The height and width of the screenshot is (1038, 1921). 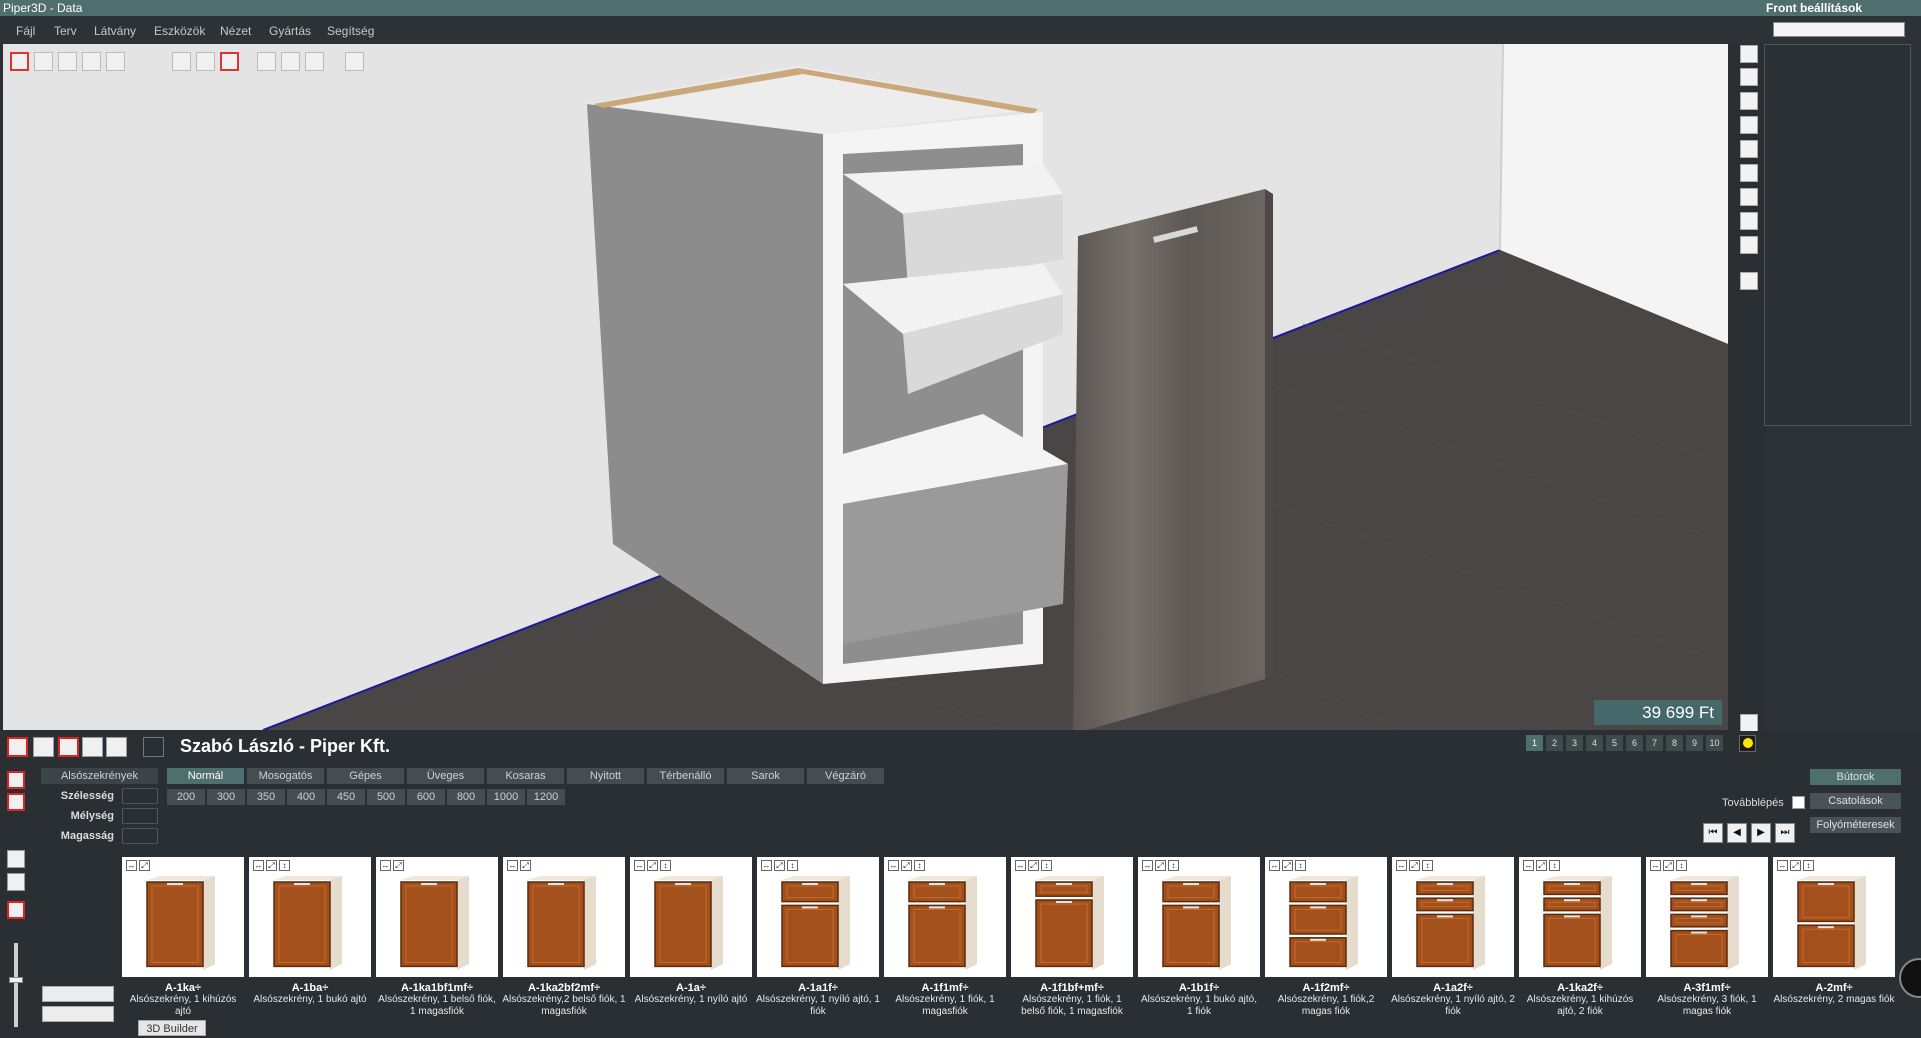 I want to click on width-preset-400: 400, so click(x=306, y=797).